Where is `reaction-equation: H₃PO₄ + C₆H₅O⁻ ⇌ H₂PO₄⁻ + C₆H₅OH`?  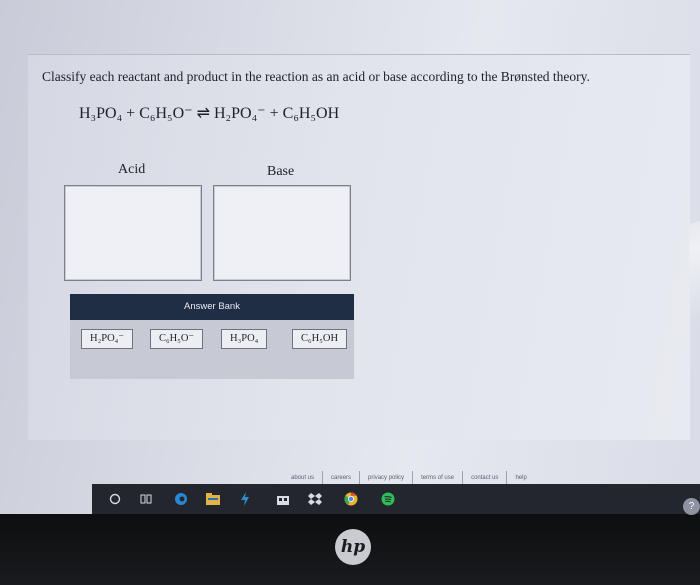 reaction-equation: H₃PO₄ + C₆H₅O⁻ ⇌ H₂PO₄⁻ + C₆H₅OH is located at coordinates (209, 113).